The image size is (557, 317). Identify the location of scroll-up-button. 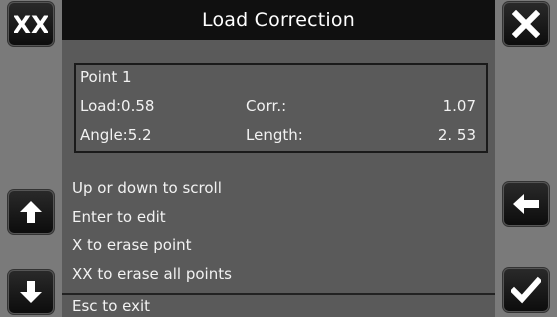
(31, 212).